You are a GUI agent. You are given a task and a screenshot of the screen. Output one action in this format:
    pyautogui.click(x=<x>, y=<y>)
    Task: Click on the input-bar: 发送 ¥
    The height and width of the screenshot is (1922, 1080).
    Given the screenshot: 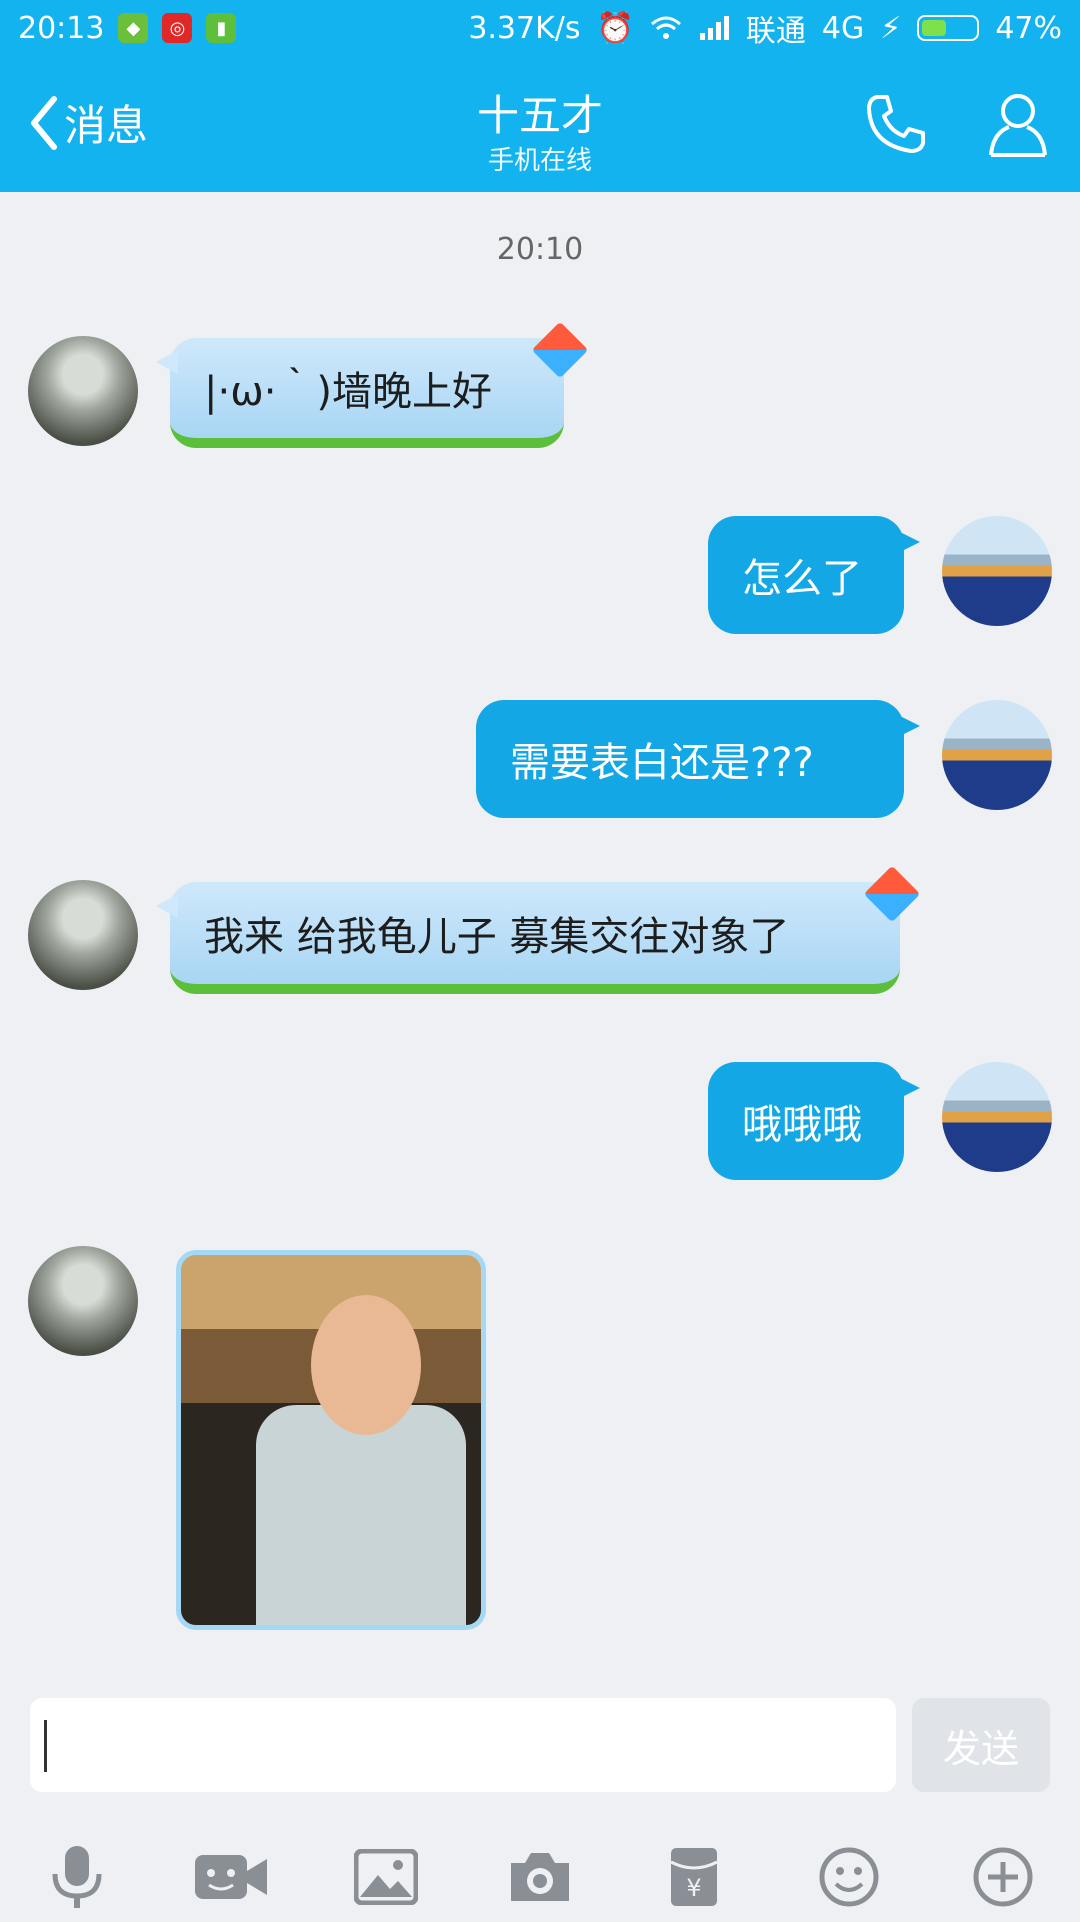 What is the action you would take?
    pyautogui.click(x=540, y=1801)
    